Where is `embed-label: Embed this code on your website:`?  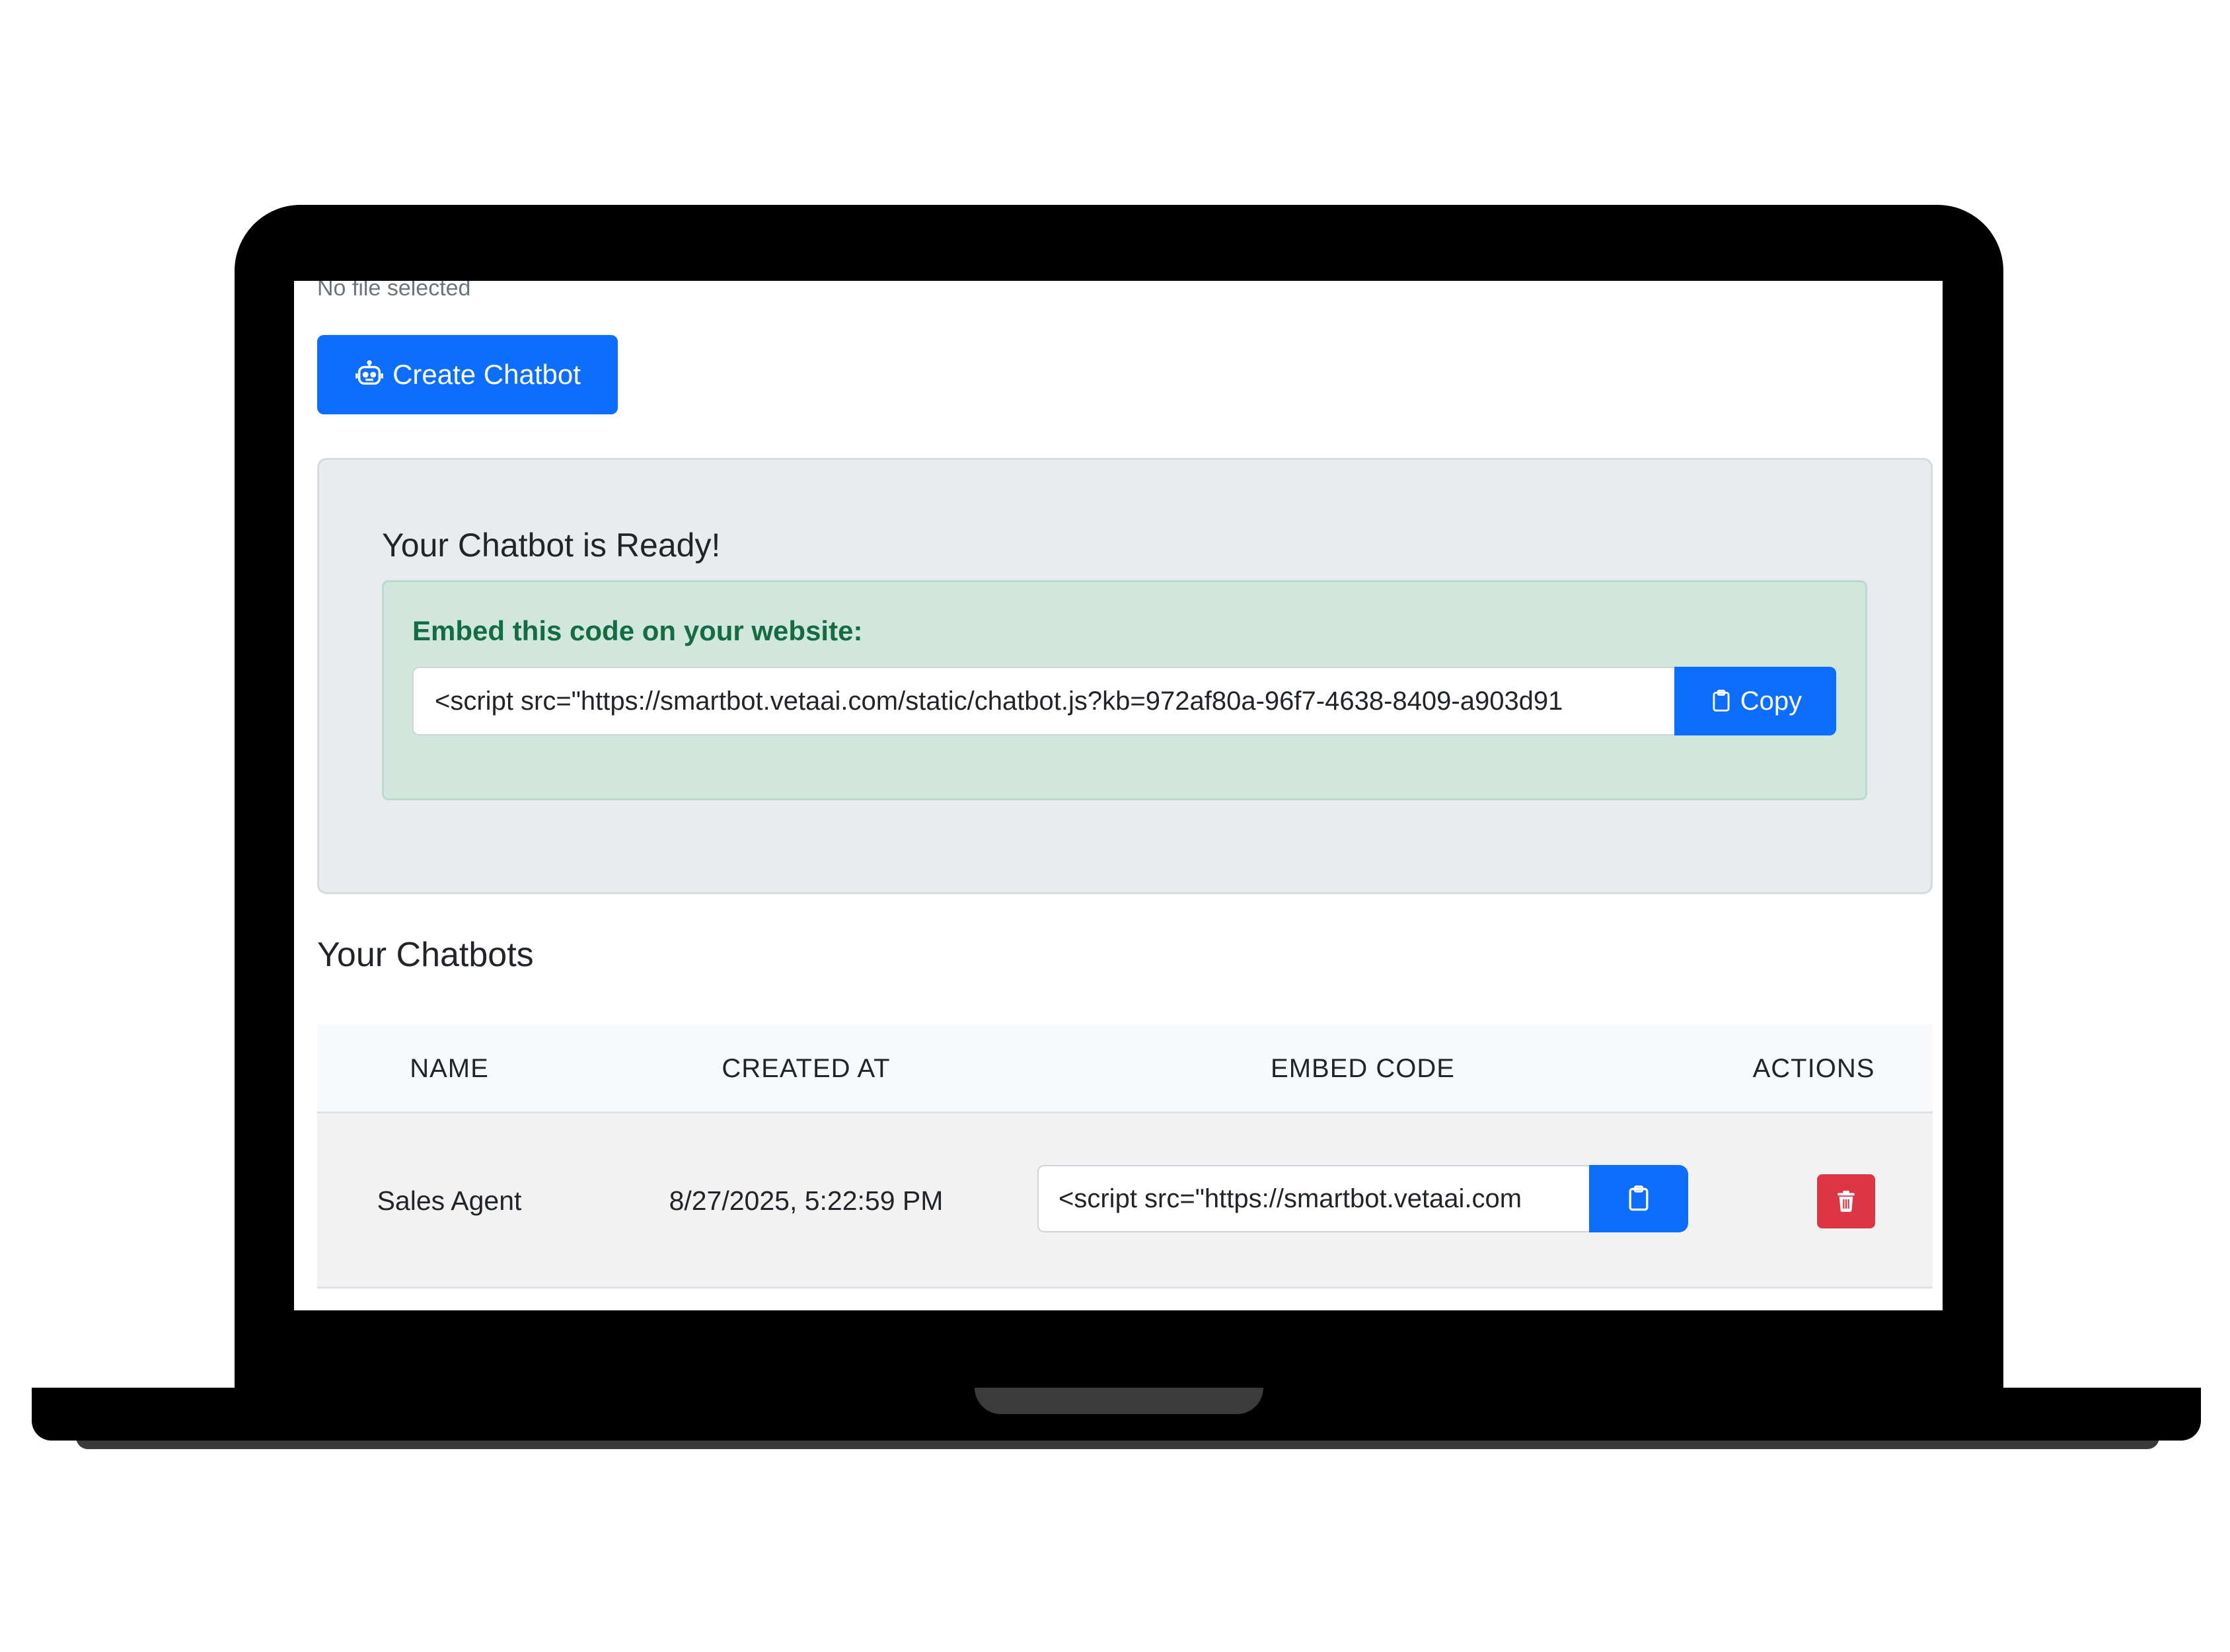
embed-label: Embed this code on your website: is located at coordinates (637, 630).